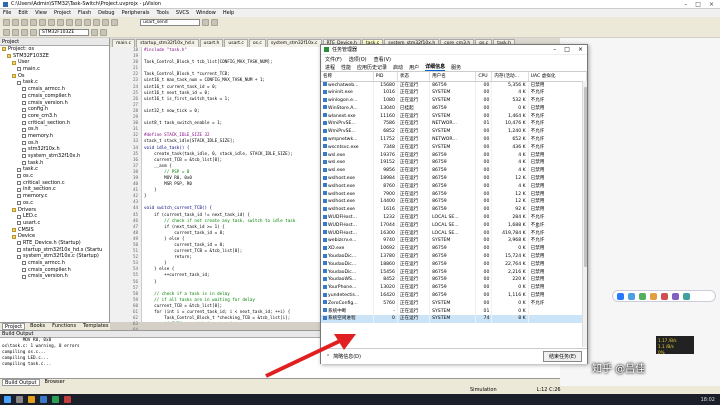  Describe the element at coordinates (87, 22) in the screenshot. I see `find-icon` at that location.